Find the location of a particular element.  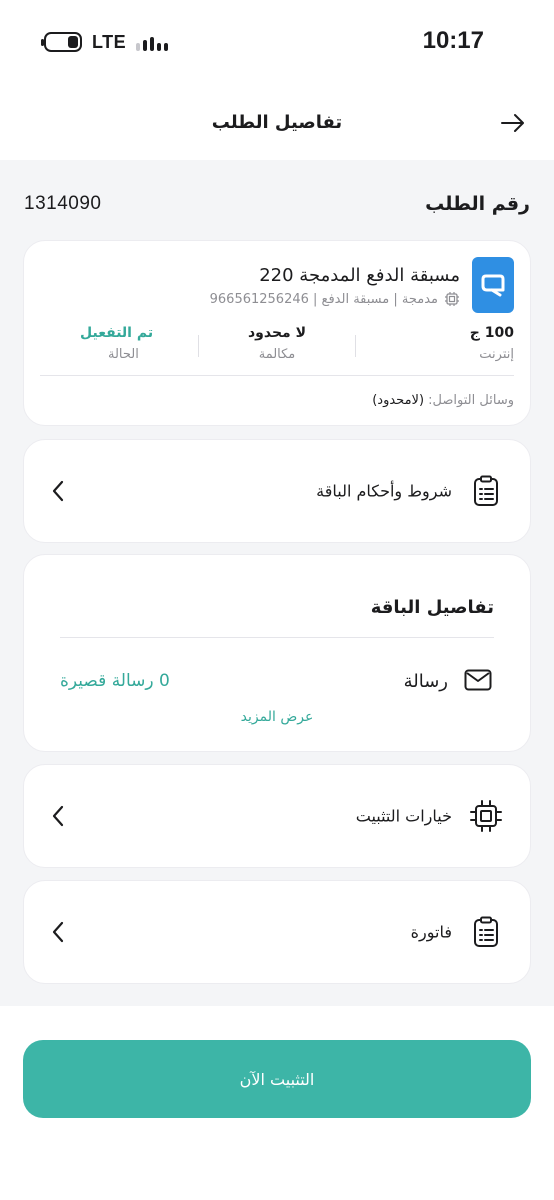

stat-internet-value: 100 ج is located at coordinates (491, 333).